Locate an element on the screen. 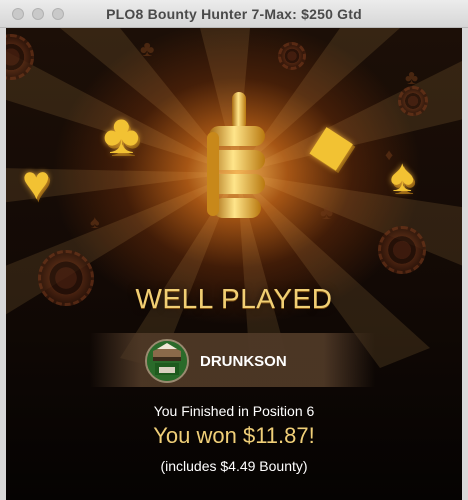  window-left-edge is located at coordinates (3, 264).